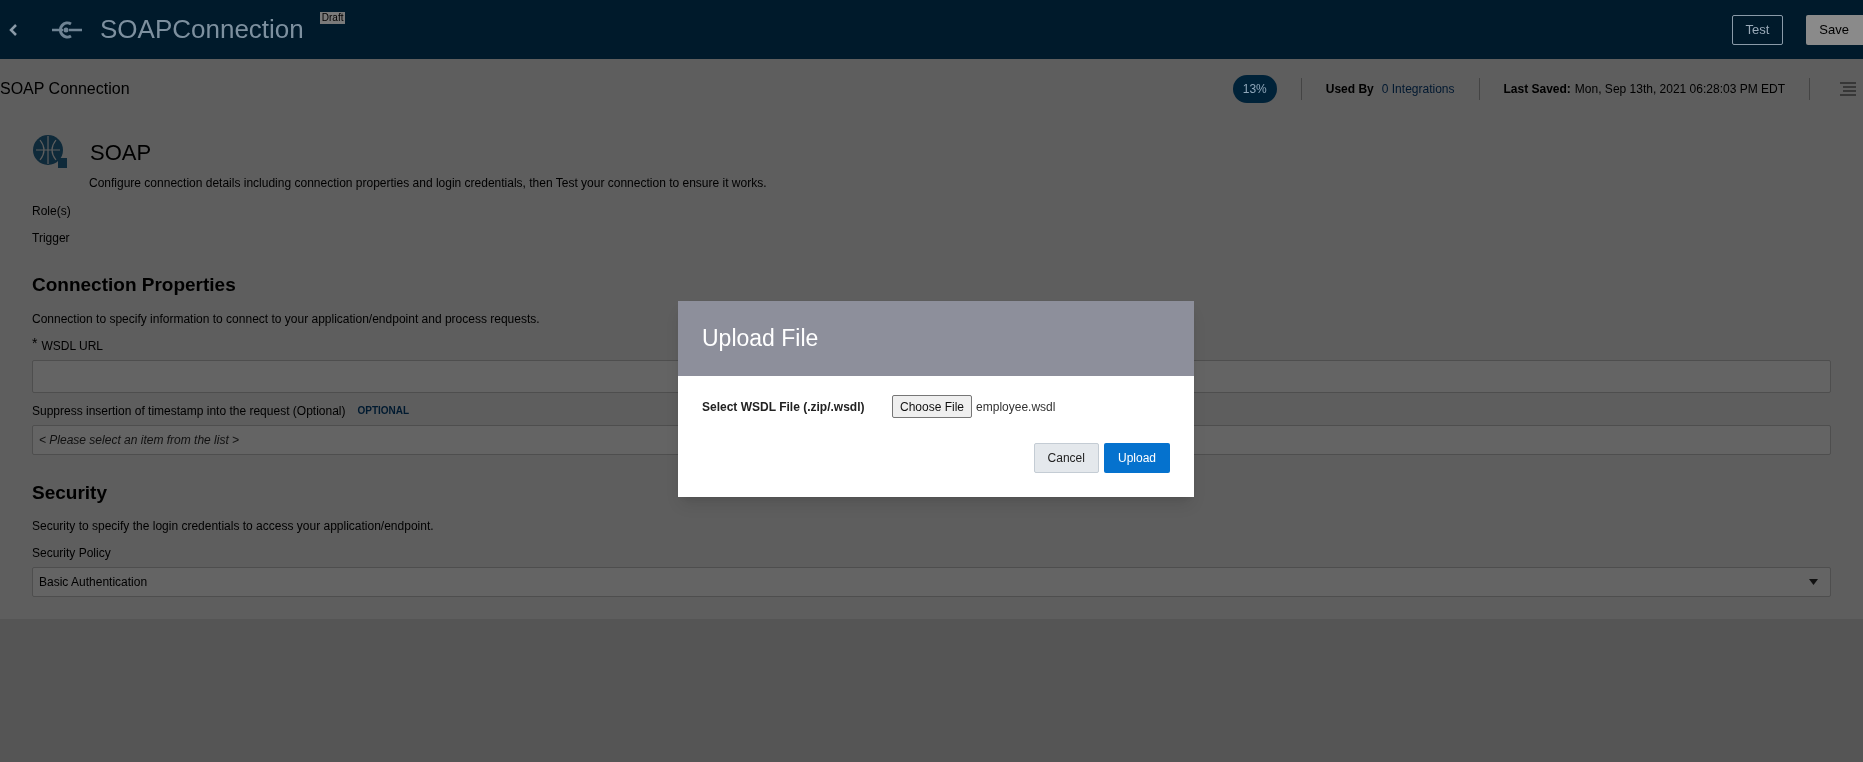  I want to click on description-text: Configure connection details including connection properties and login credentials, then Test your connection to ensure it works., so click(428, 183).